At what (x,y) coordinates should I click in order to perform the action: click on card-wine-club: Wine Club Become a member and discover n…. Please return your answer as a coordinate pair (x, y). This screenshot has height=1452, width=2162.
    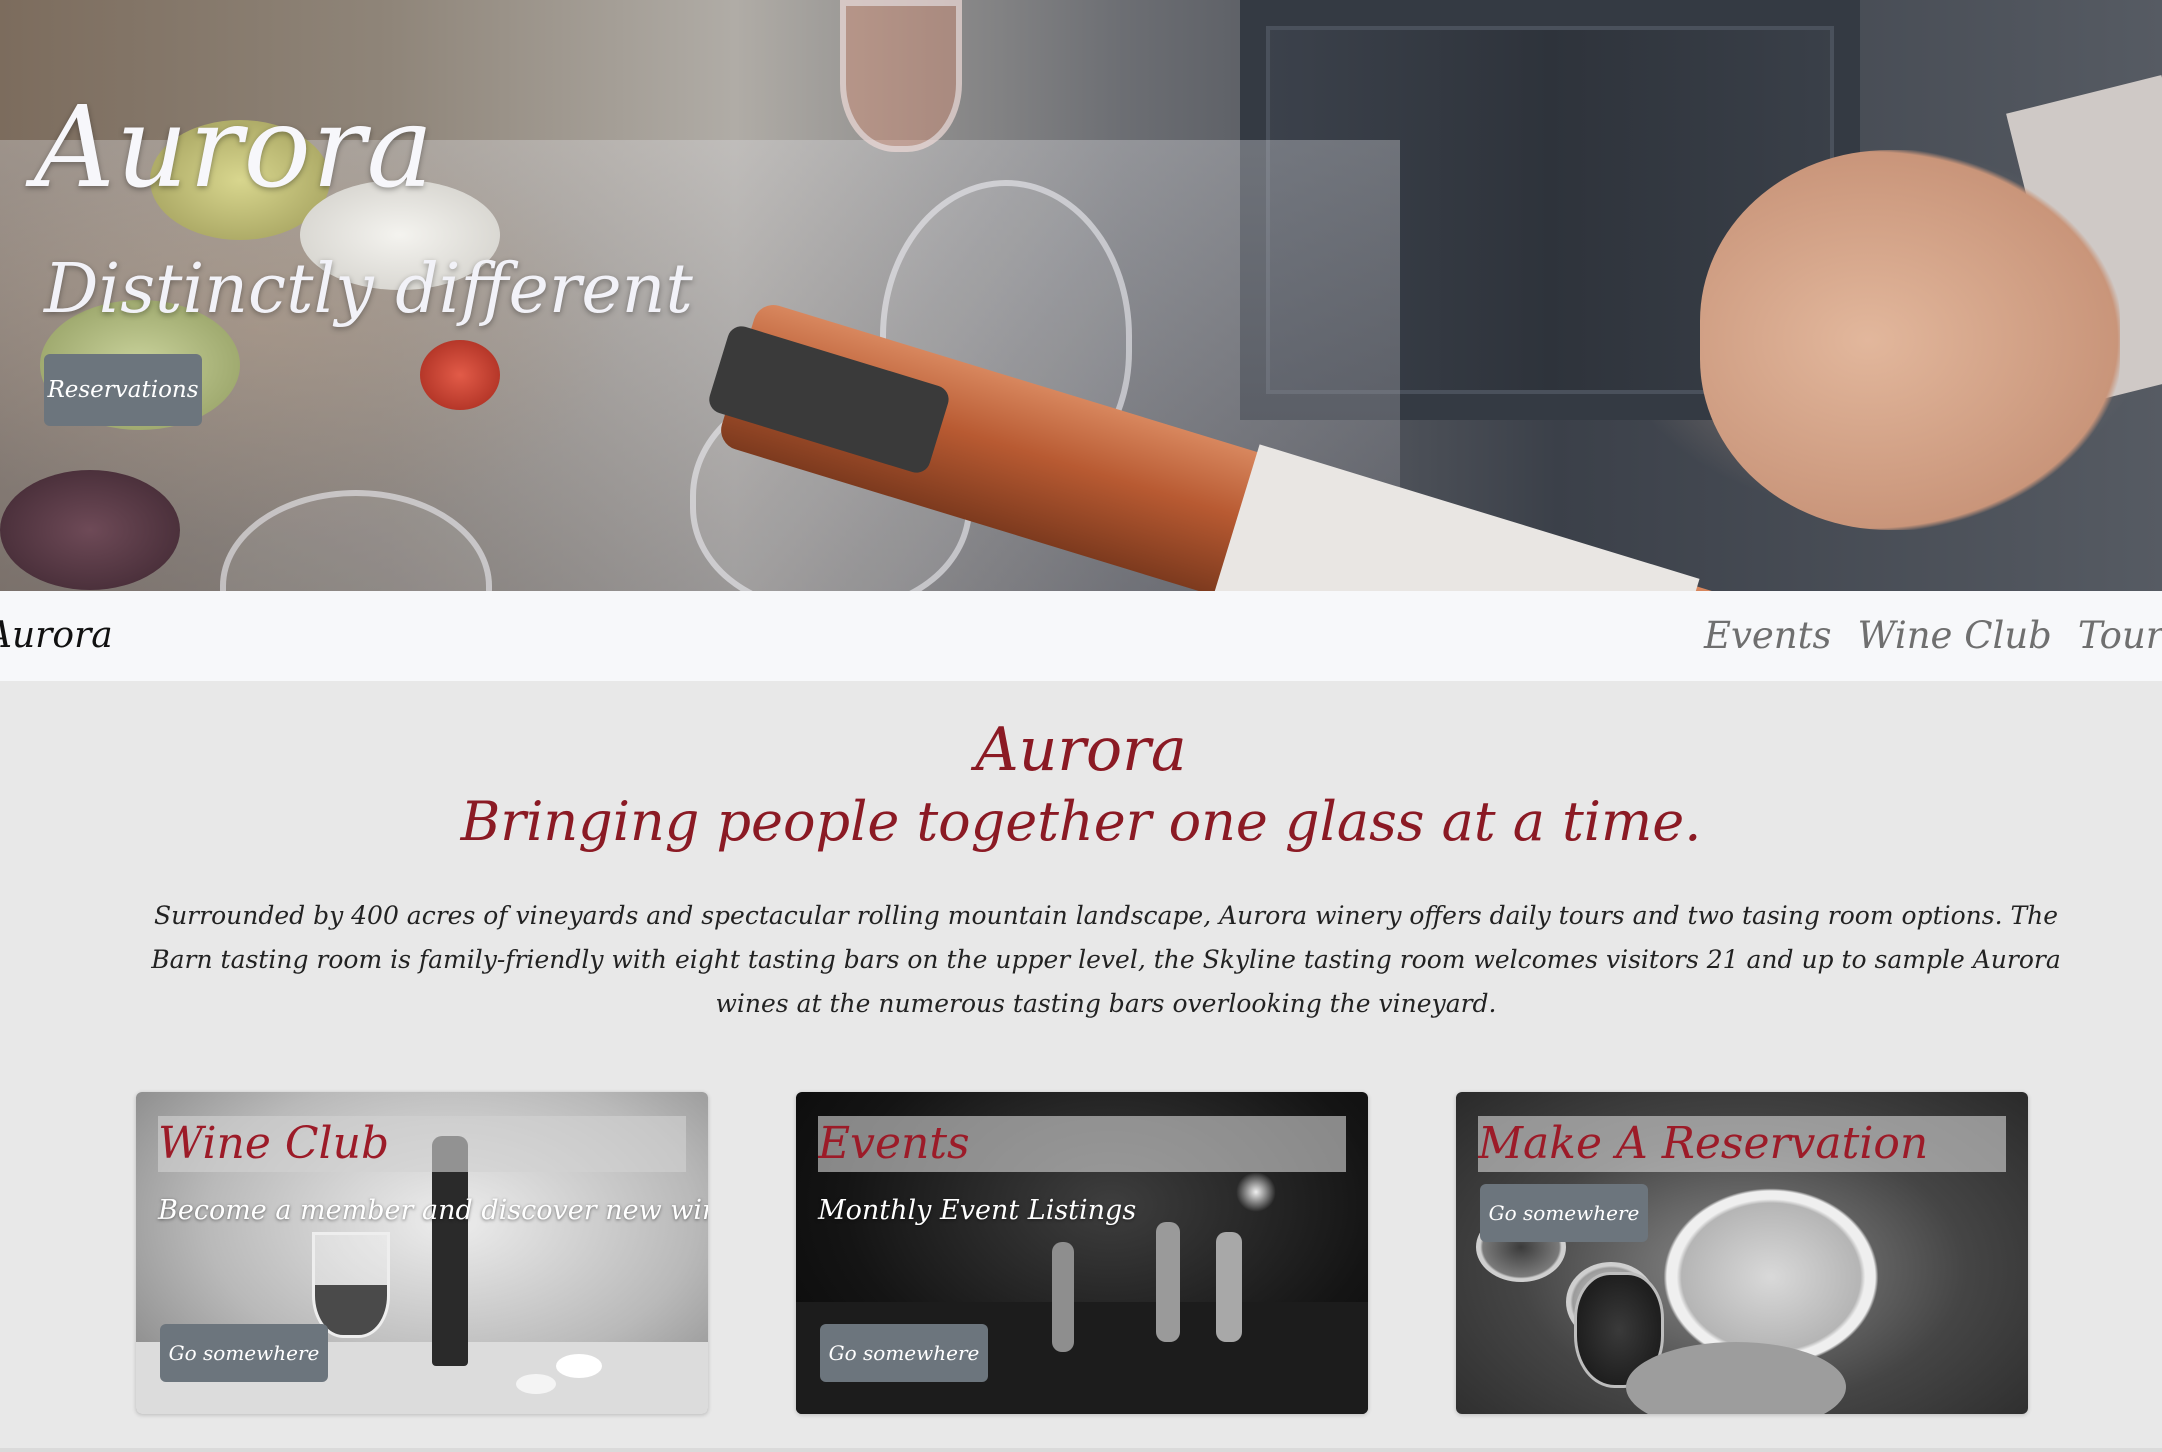
    Looking at the image, I should click on (422, 1253).